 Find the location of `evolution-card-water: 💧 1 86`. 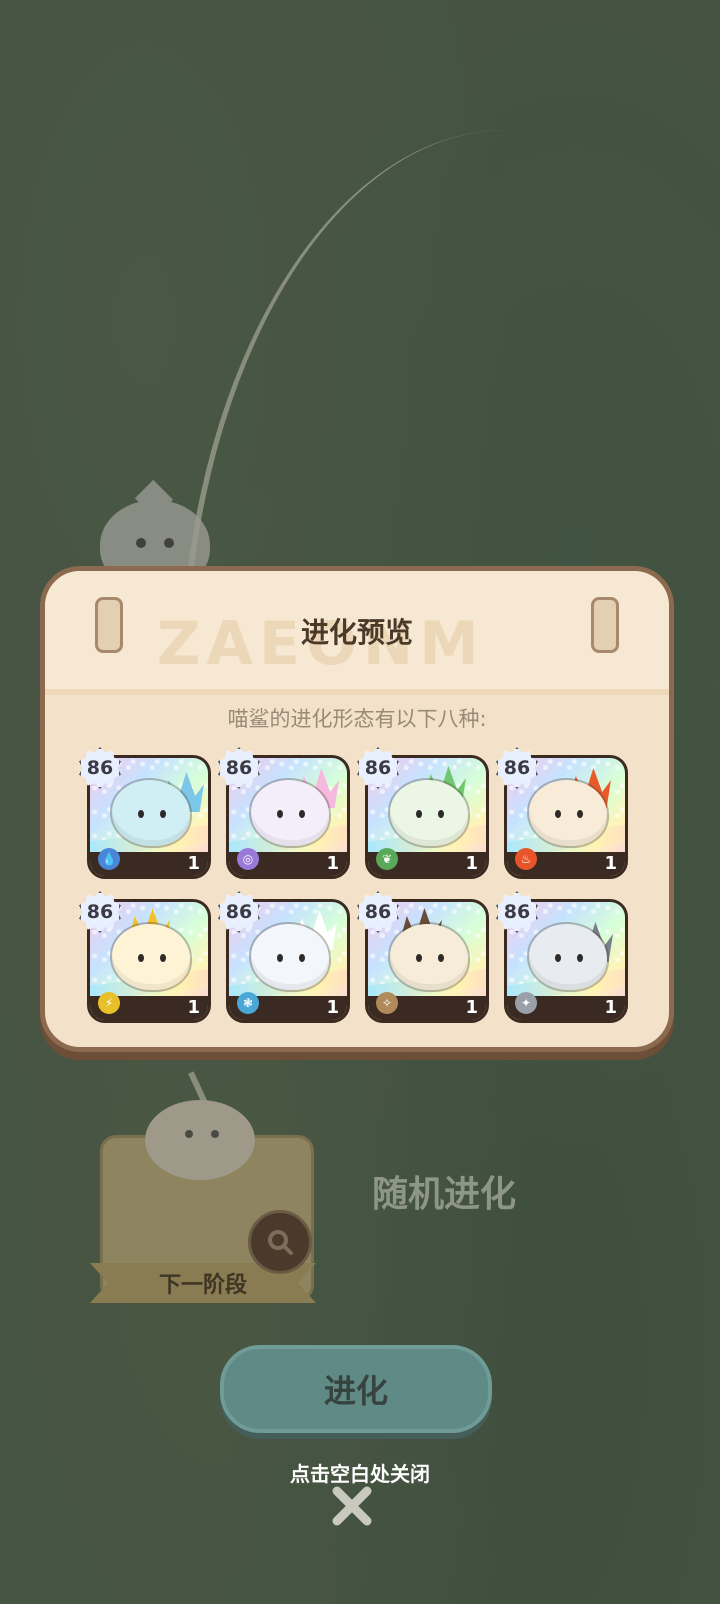

evolution-card-water: 💧 1 86 is located at coordinates (149, 817).